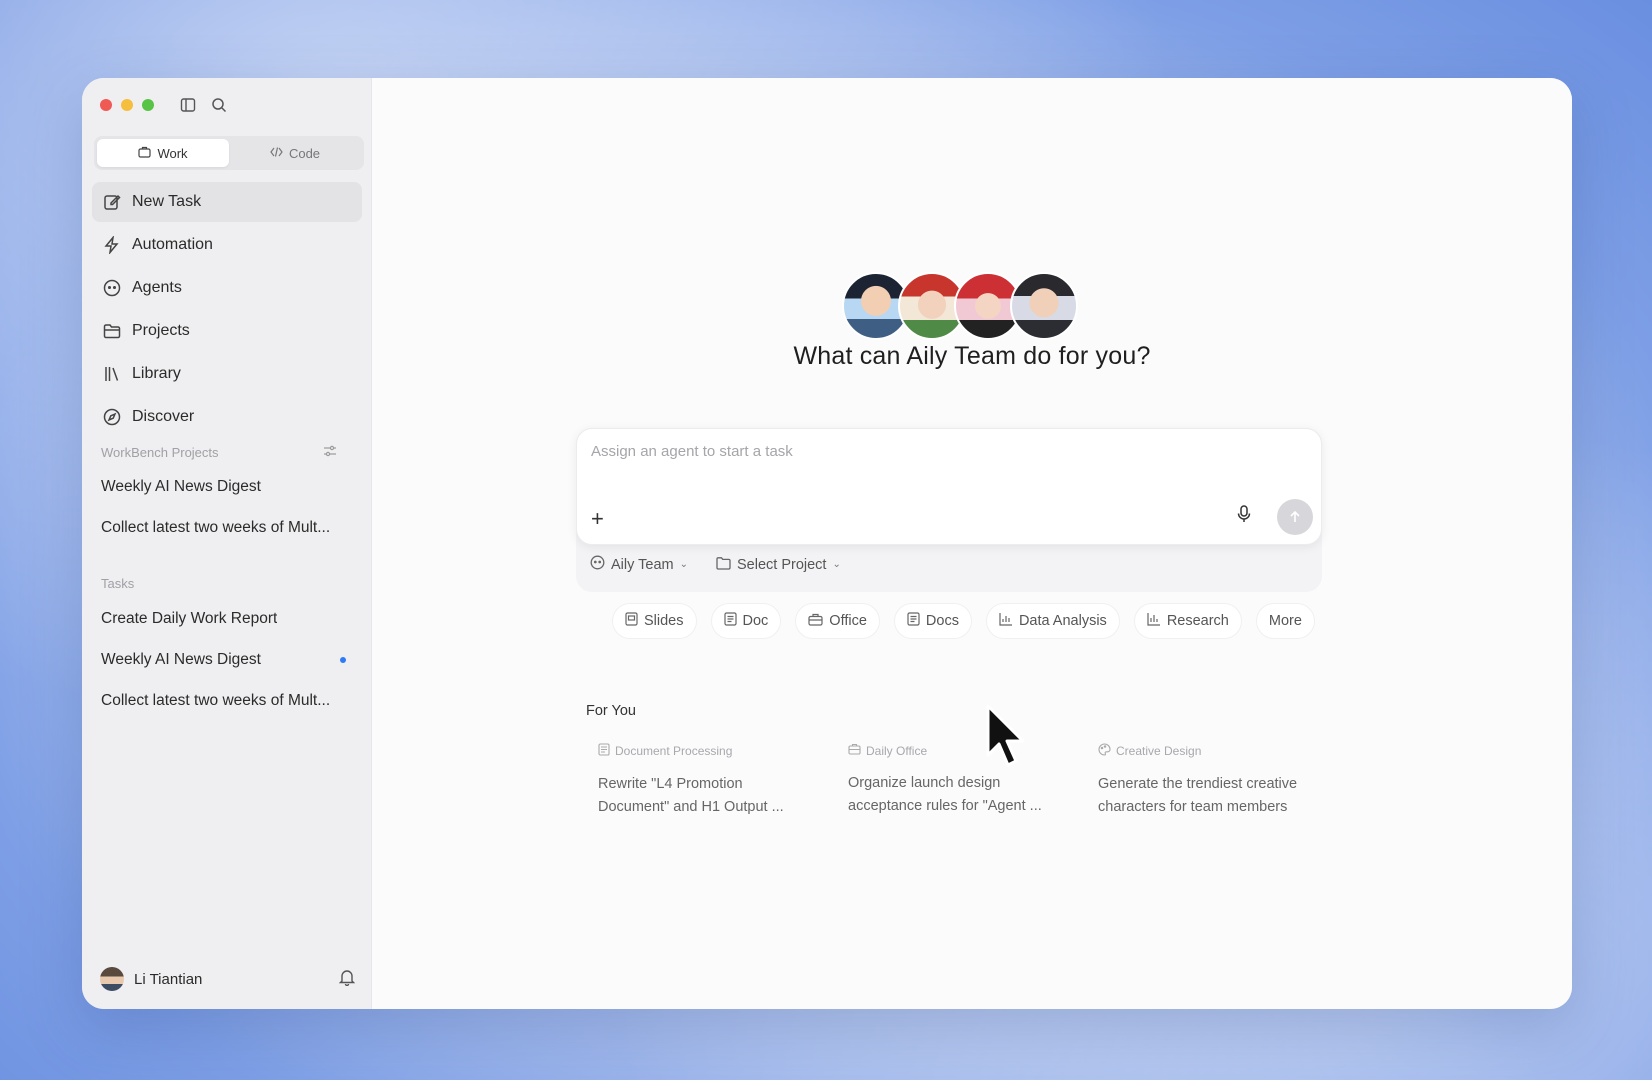 The height and width of the screenshot is (1080, 1652). What do you see at coordinates (1197, 621) in the screenshot?
I see `chip-label: Research` at bounding box center [1197, 621].